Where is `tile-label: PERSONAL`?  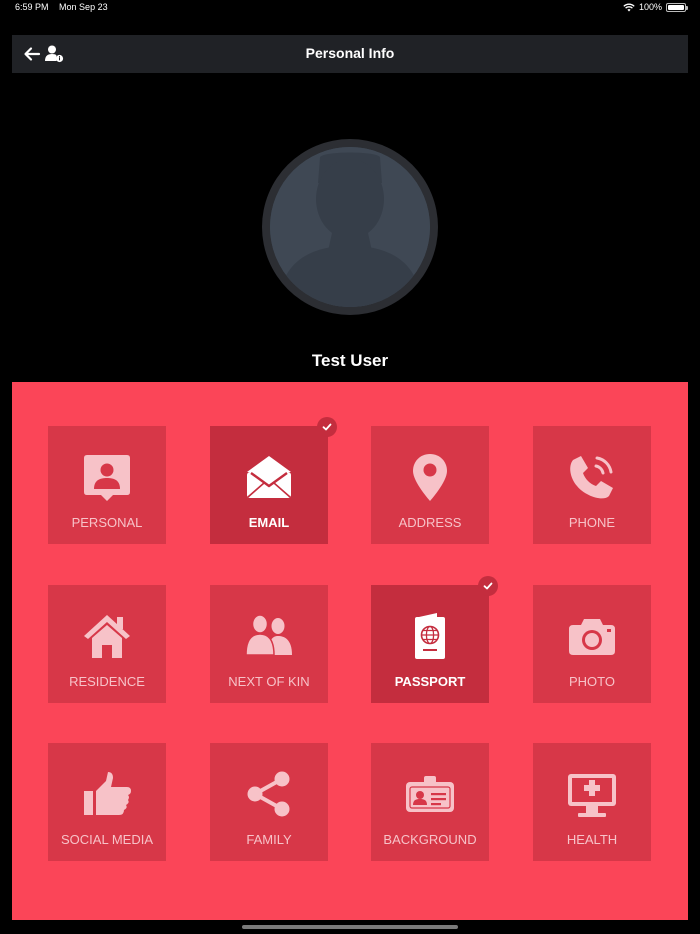
tile-label: PERSONAL is located at coordinates (107, 522).